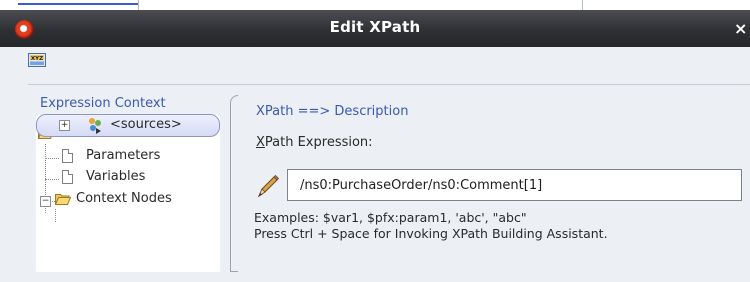 This screenshot has width=750, height=282. I want to click on mnemonic-char: X, so click(260, 142).